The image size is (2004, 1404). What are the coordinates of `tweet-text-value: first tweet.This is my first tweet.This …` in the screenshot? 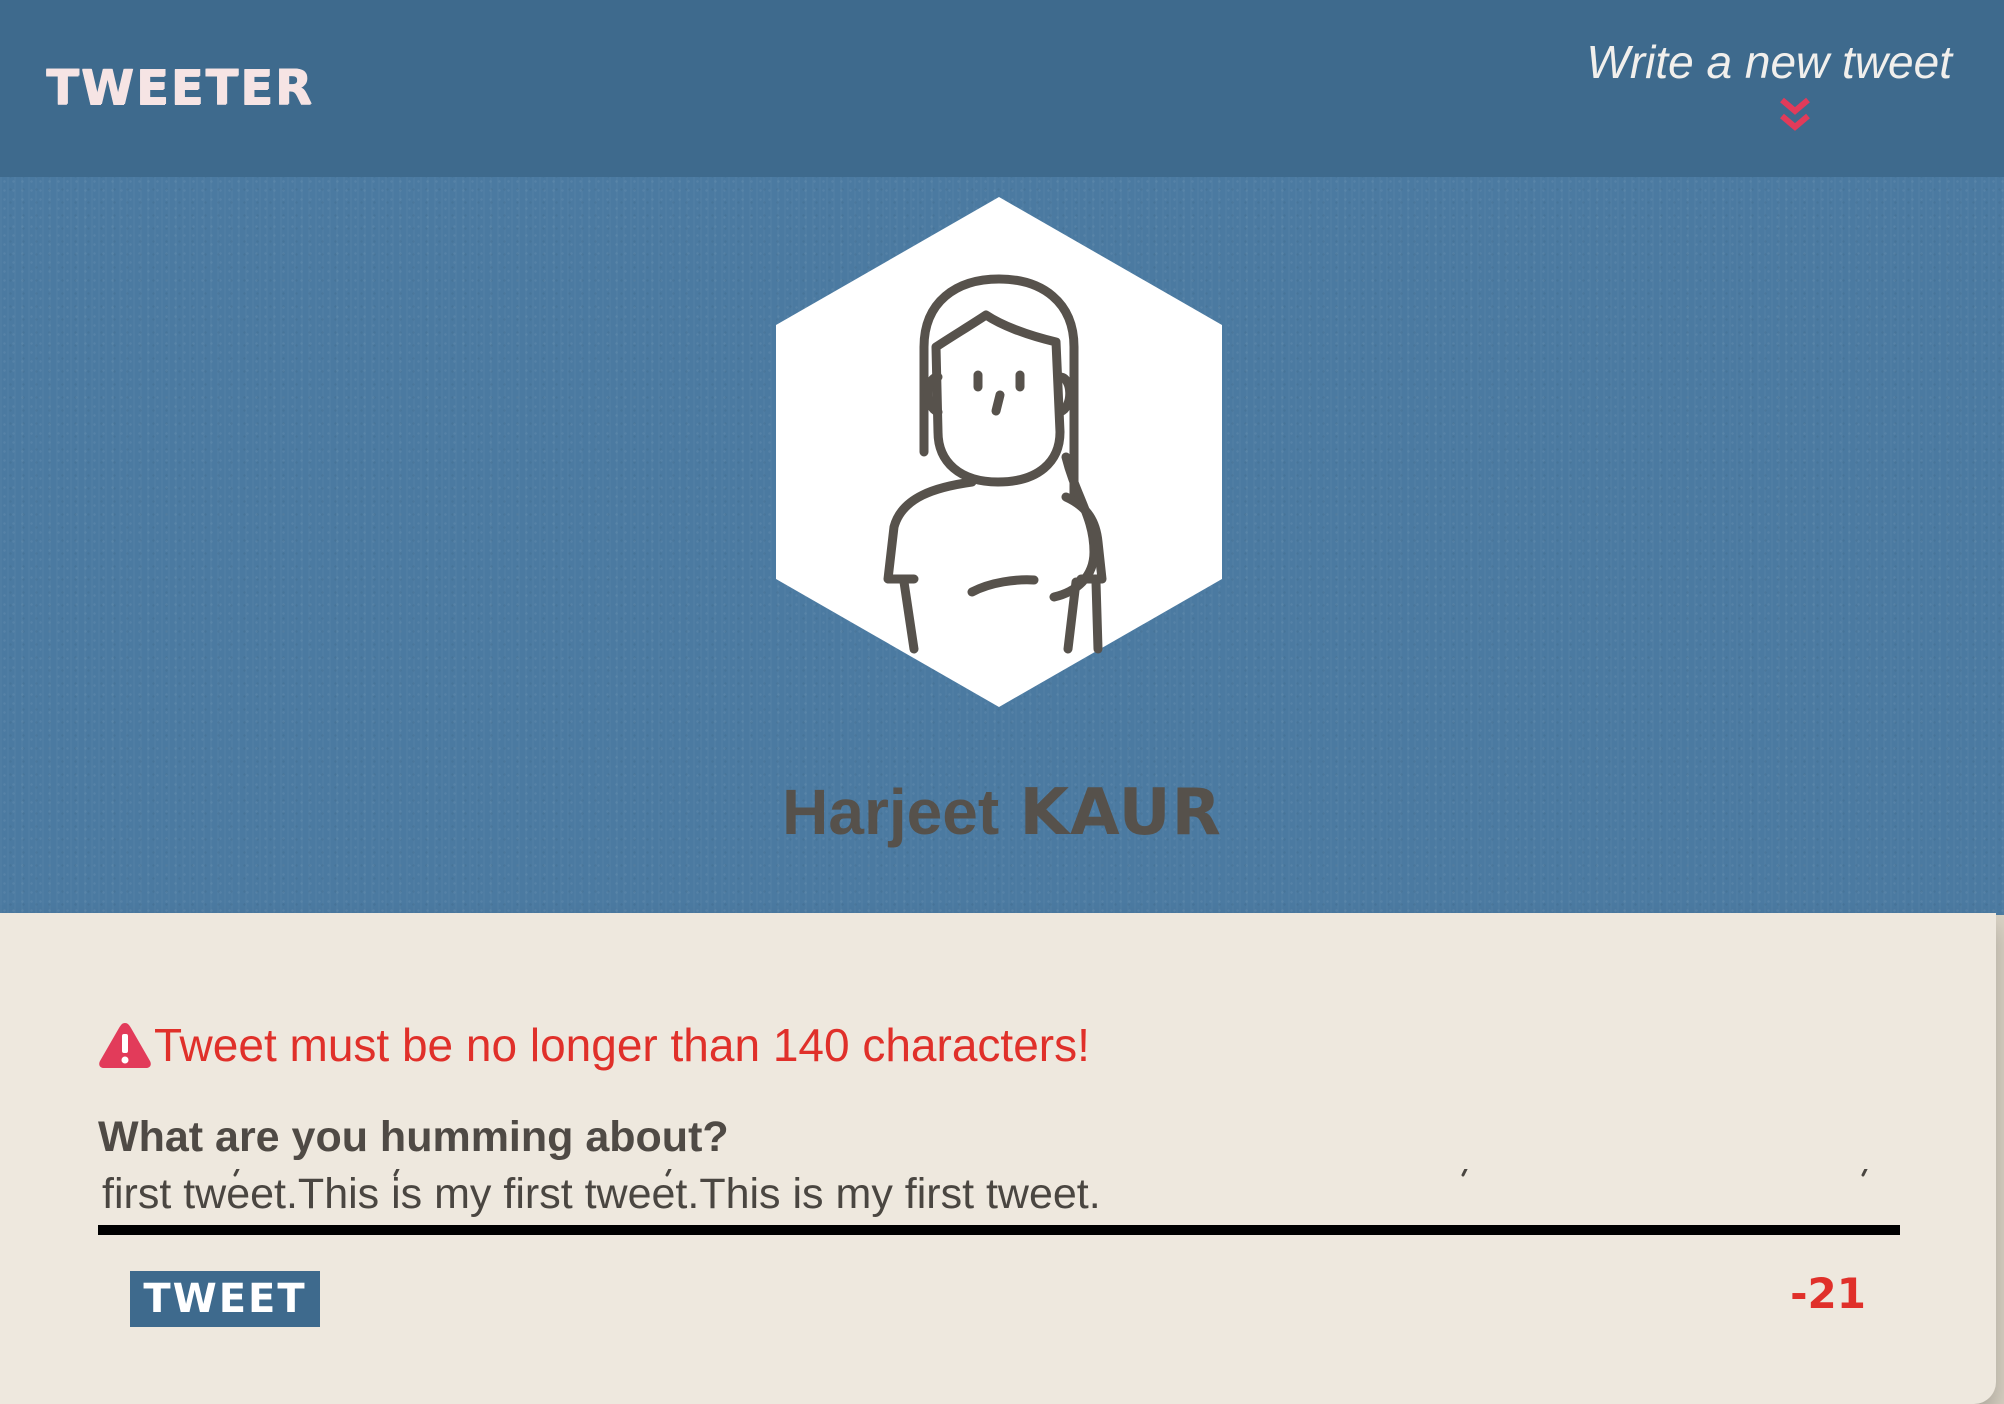 It's located at (601, 1194).